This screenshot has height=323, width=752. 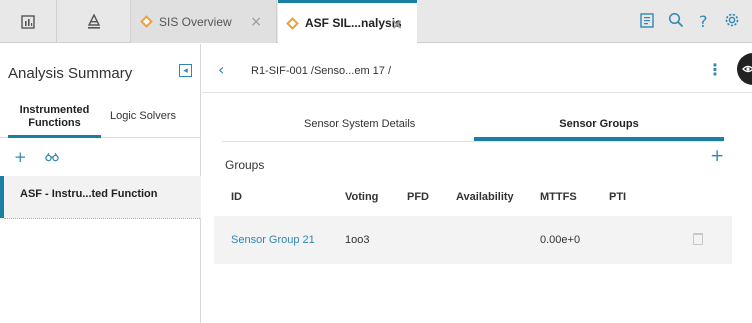 I want to click on column-header-pti: PTI, so click(x=617, y=197).